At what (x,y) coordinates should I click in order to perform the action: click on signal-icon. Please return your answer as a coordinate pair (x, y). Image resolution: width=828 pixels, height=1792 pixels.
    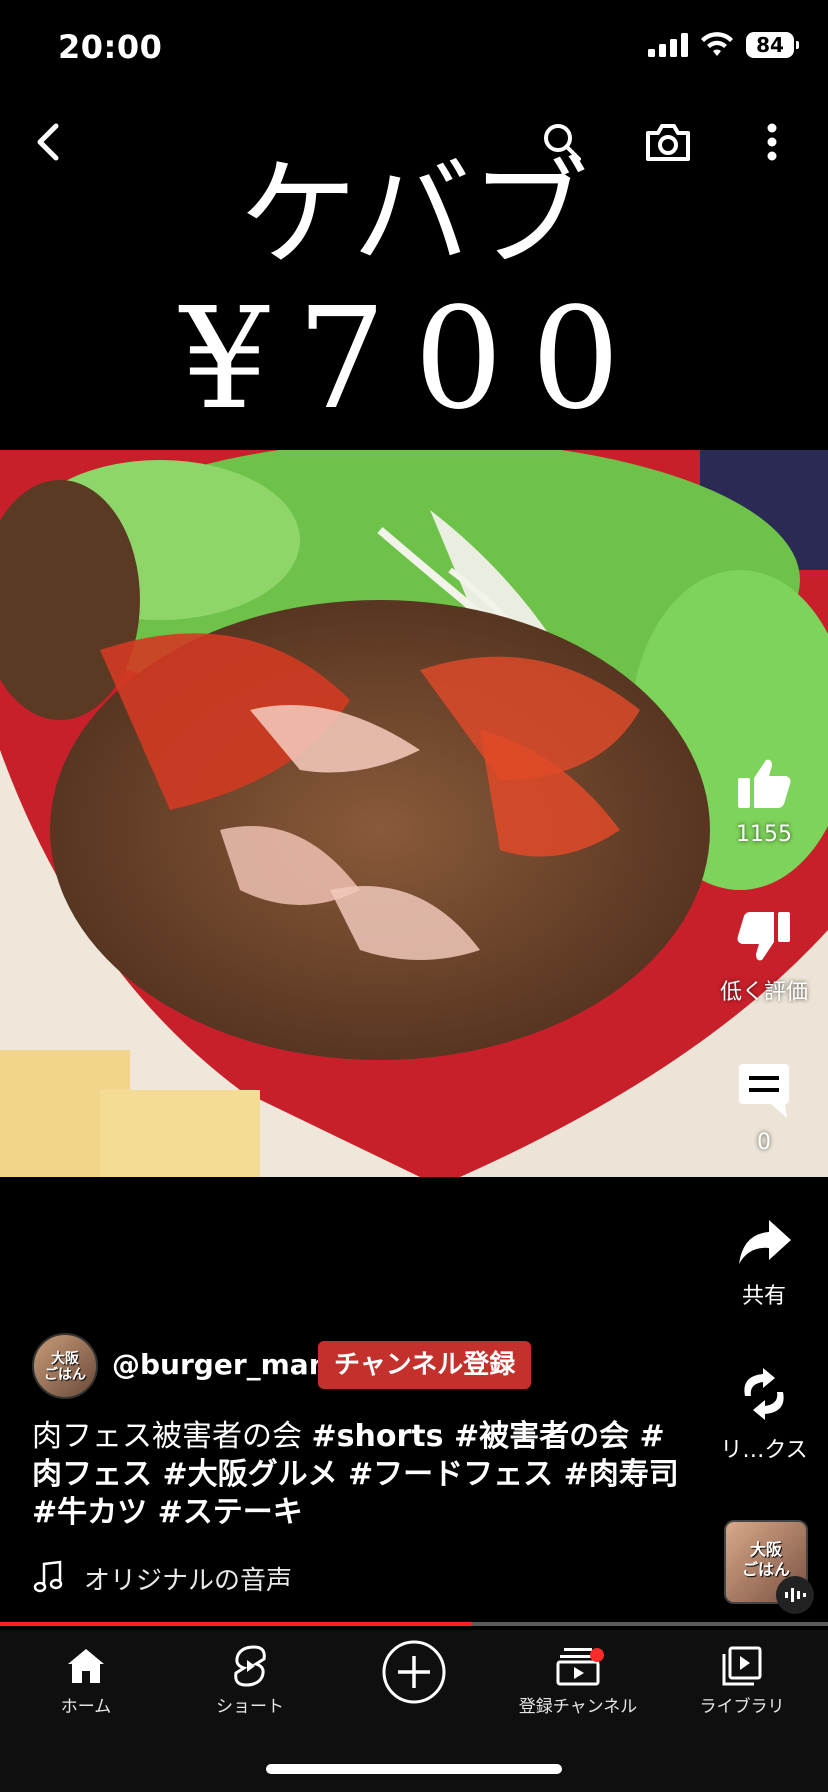
    Looking at the image, I should click on (668, 45).